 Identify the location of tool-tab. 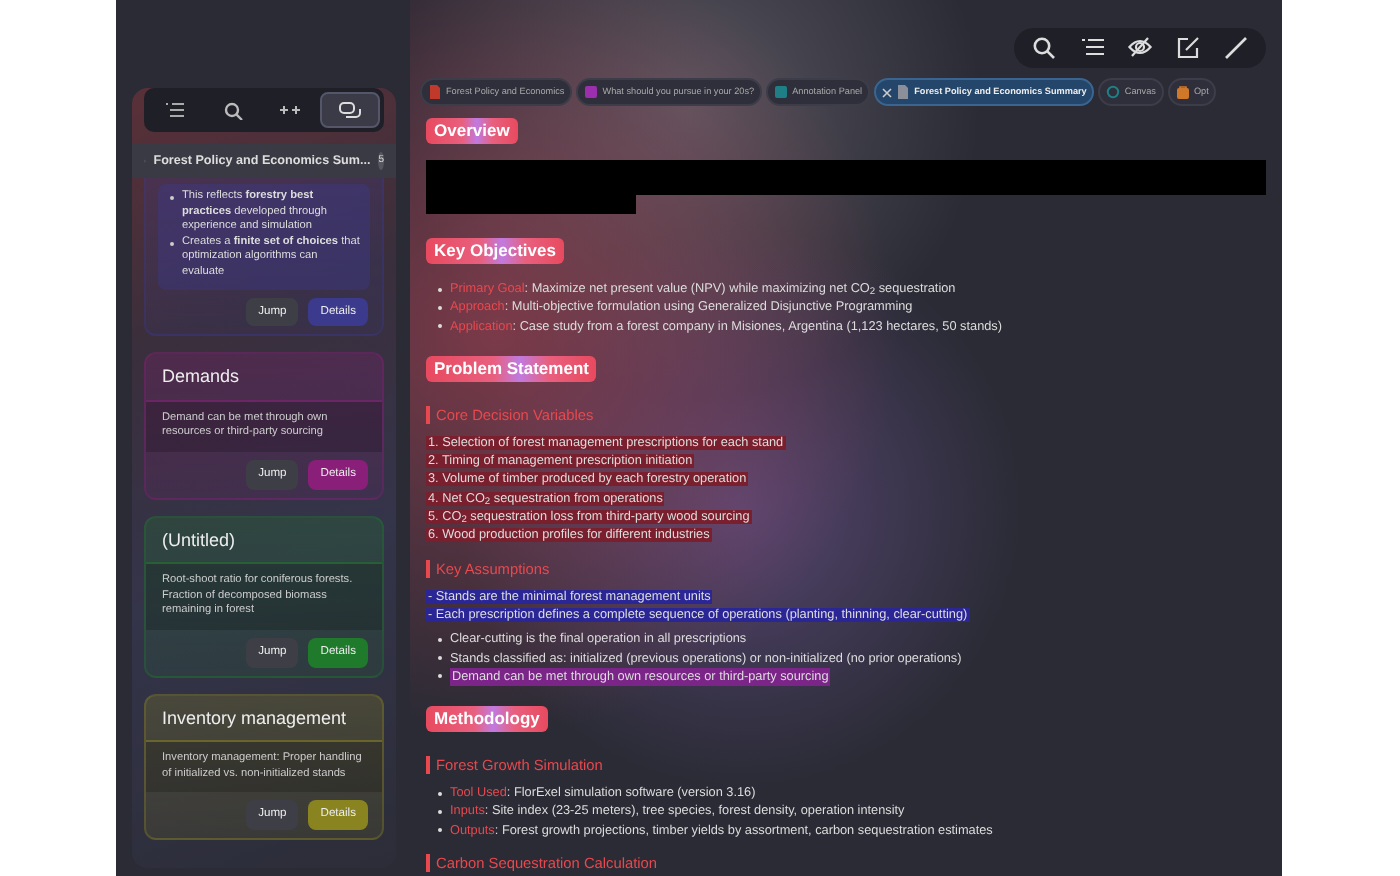
(349, 110).